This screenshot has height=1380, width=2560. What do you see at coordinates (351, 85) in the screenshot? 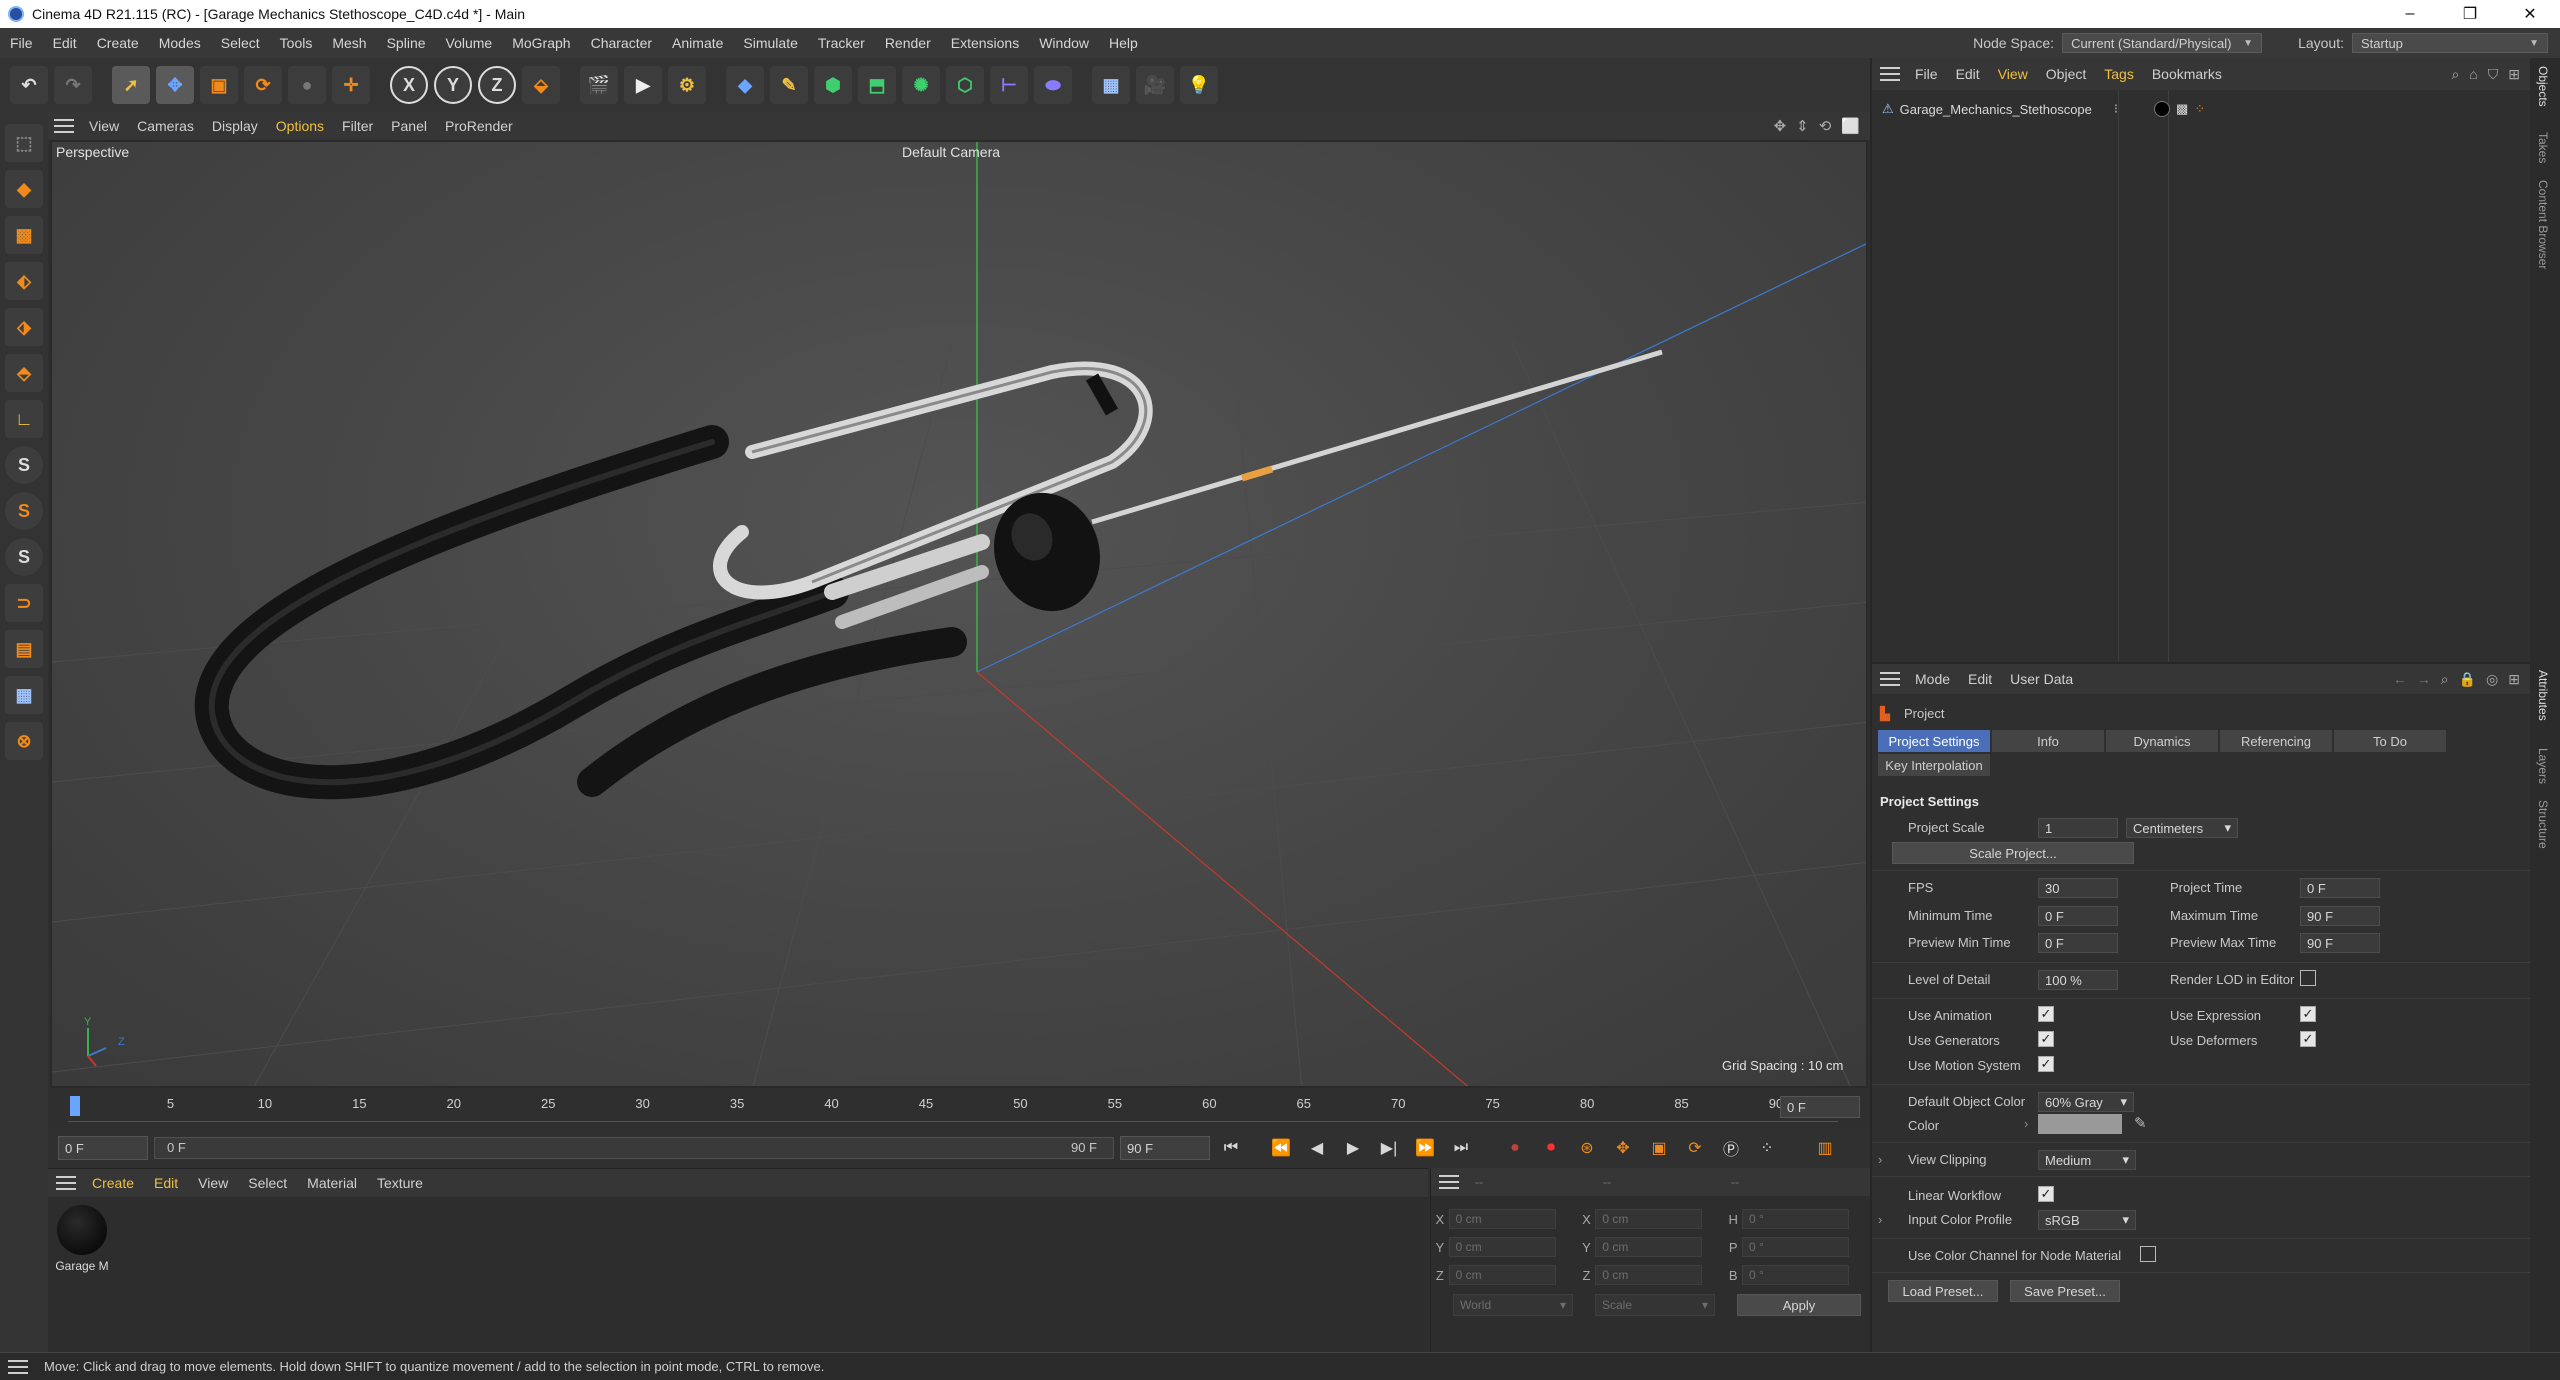
I see `transform-tool-icon: ✛` at bounding box center [351, 85].